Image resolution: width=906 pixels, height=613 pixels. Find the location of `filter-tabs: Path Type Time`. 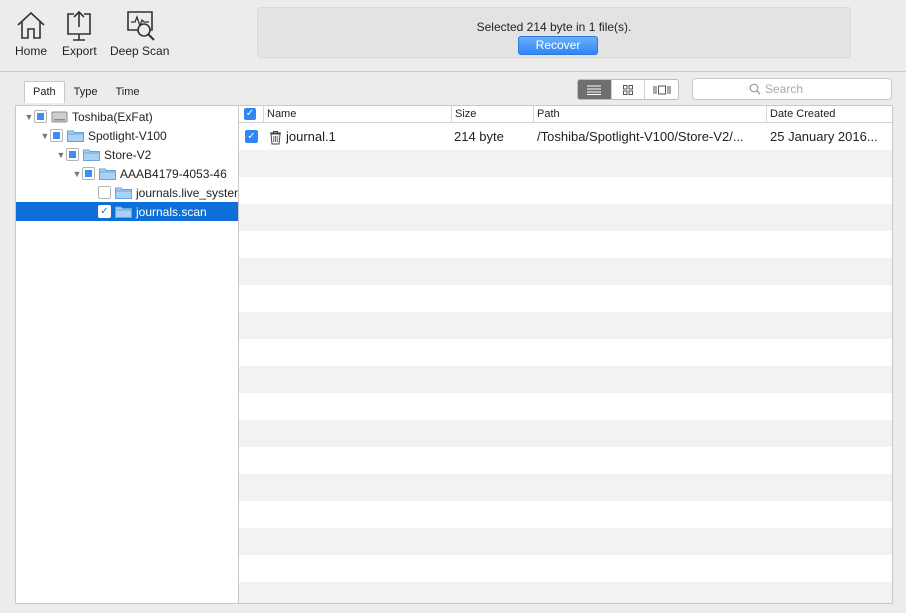

filter-tabs: Path Type Time is located at coordinates (86, 92).